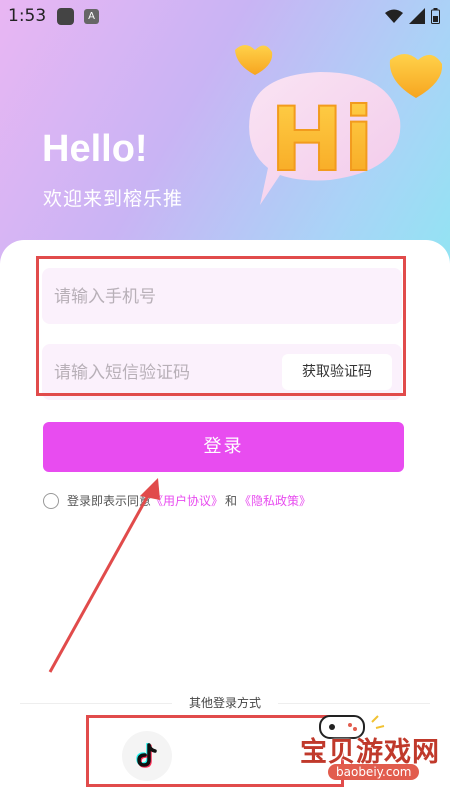  Describe the element at coordinates (109, 501) in the screenshot. I see `agreement-prefix: 登录即表示同意` at that location.